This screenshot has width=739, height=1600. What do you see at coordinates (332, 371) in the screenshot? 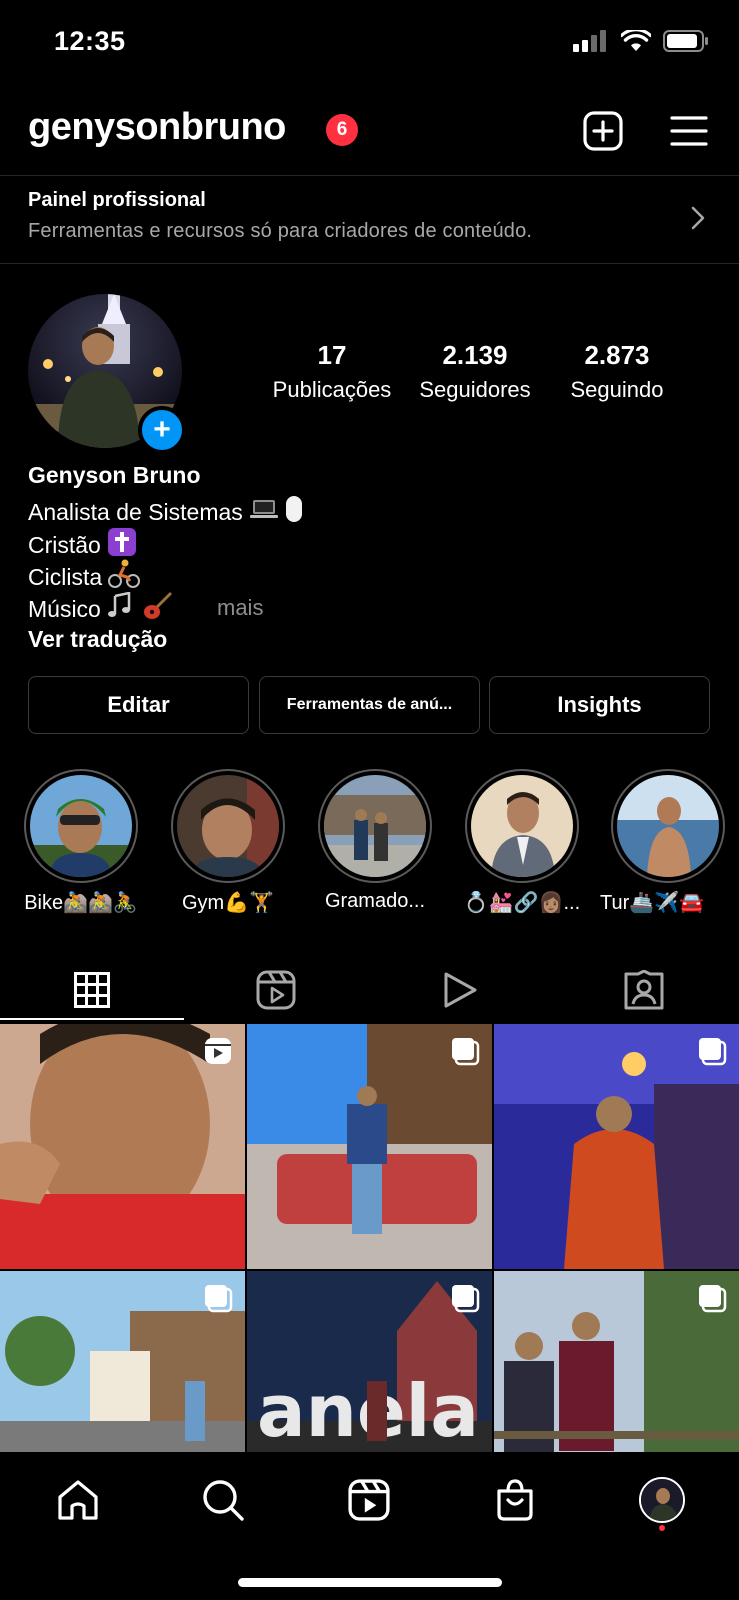
I see `stat-posts: 17 Publicações` at bounding box center [332, 371].